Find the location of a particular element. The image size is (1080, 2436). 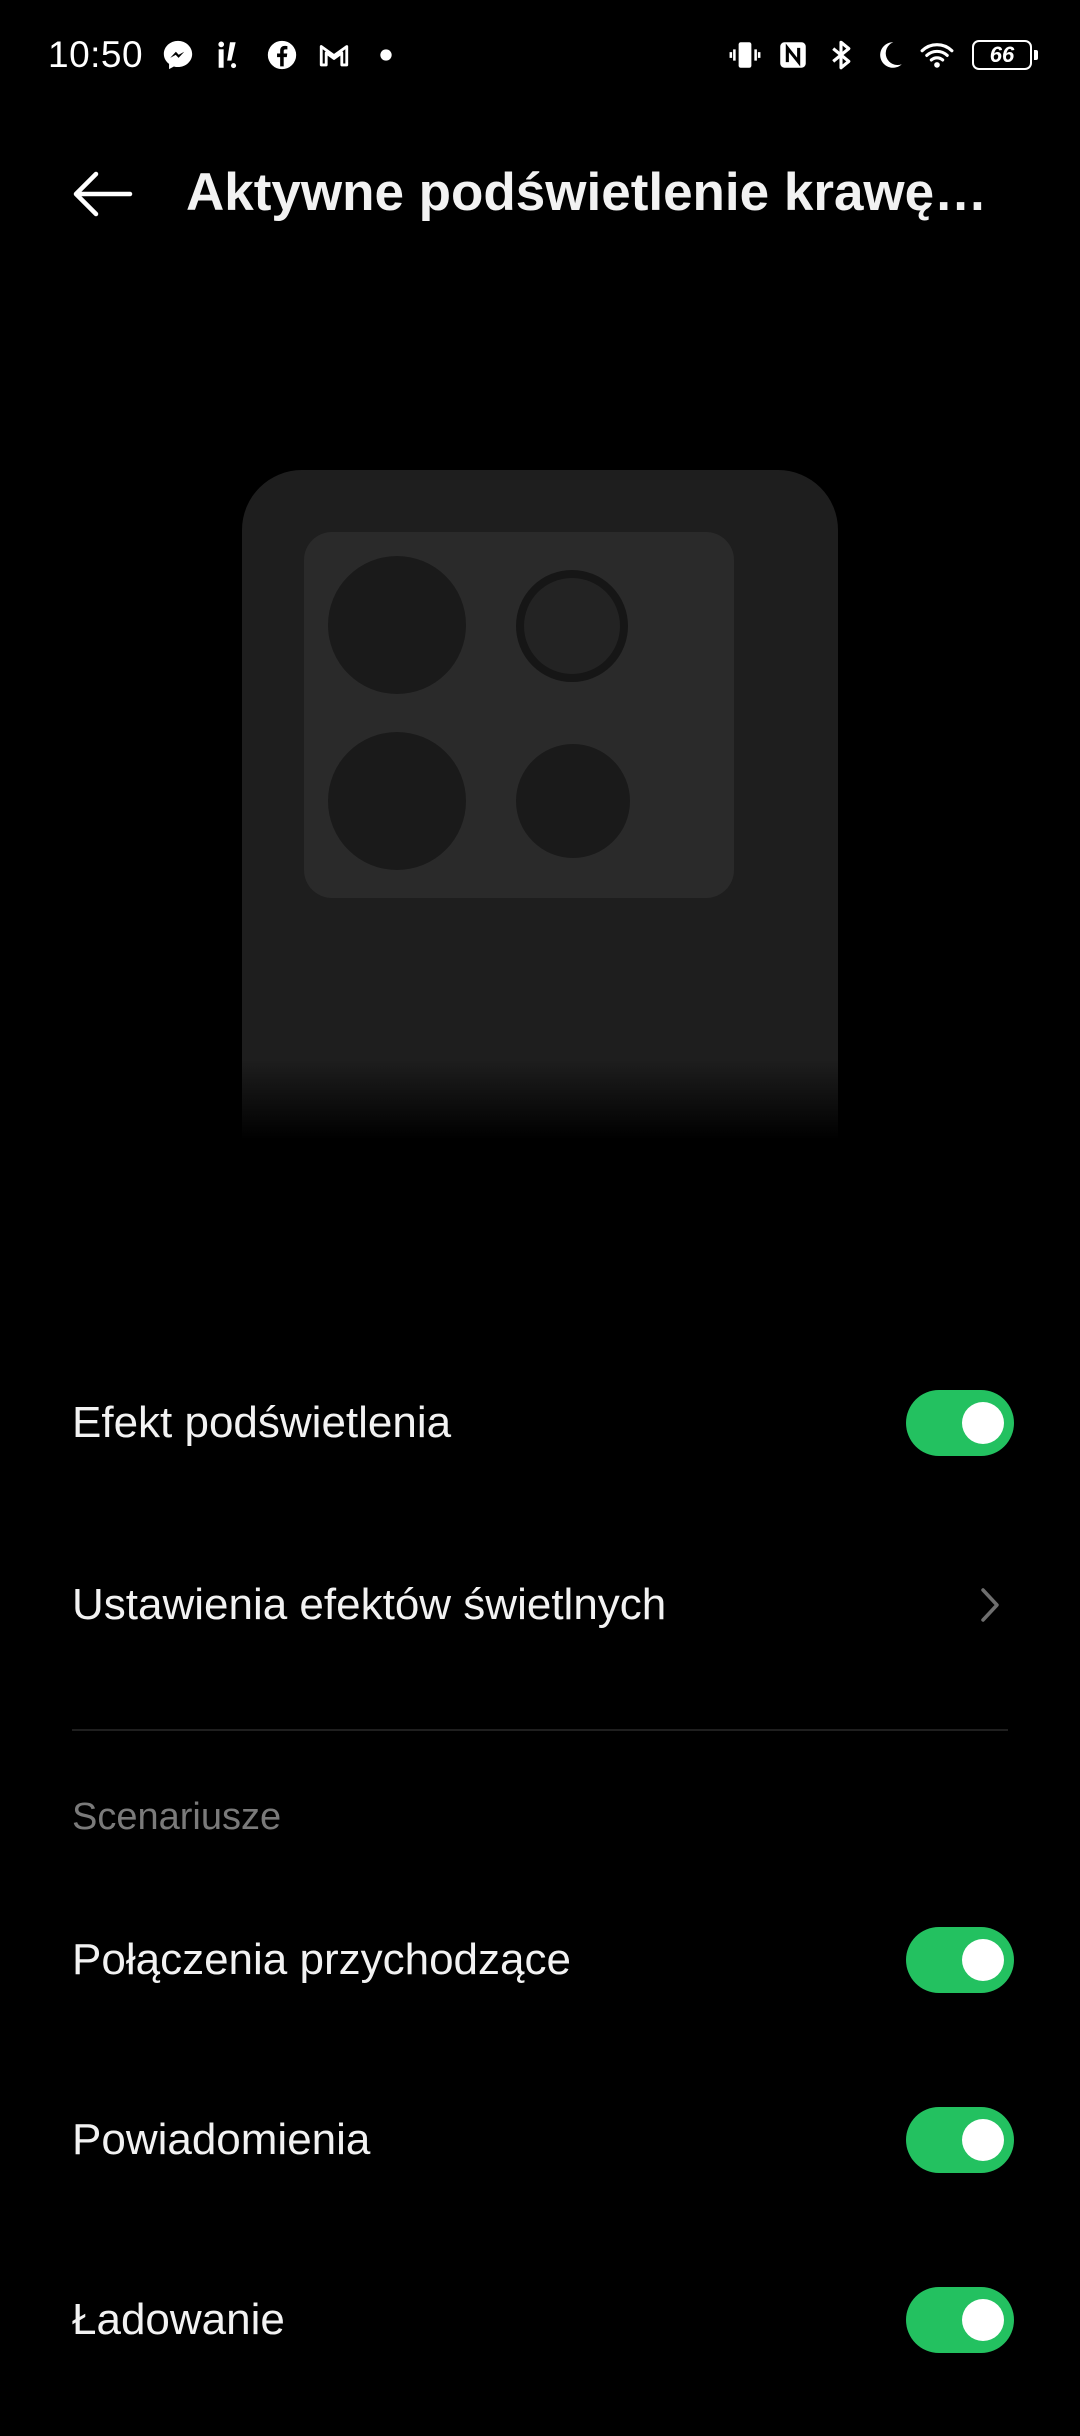

nfc-icon is located at coordinates (793, 55).